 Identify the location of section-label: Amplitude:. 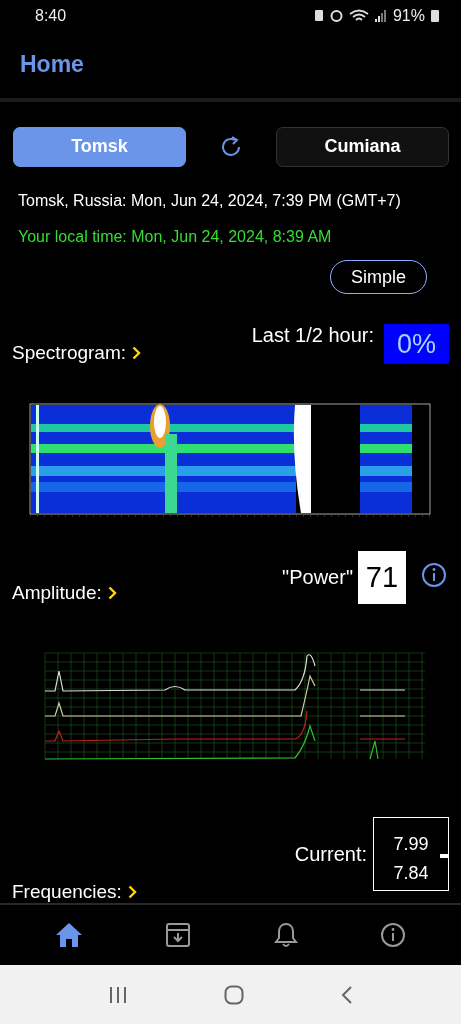
(57, 593).